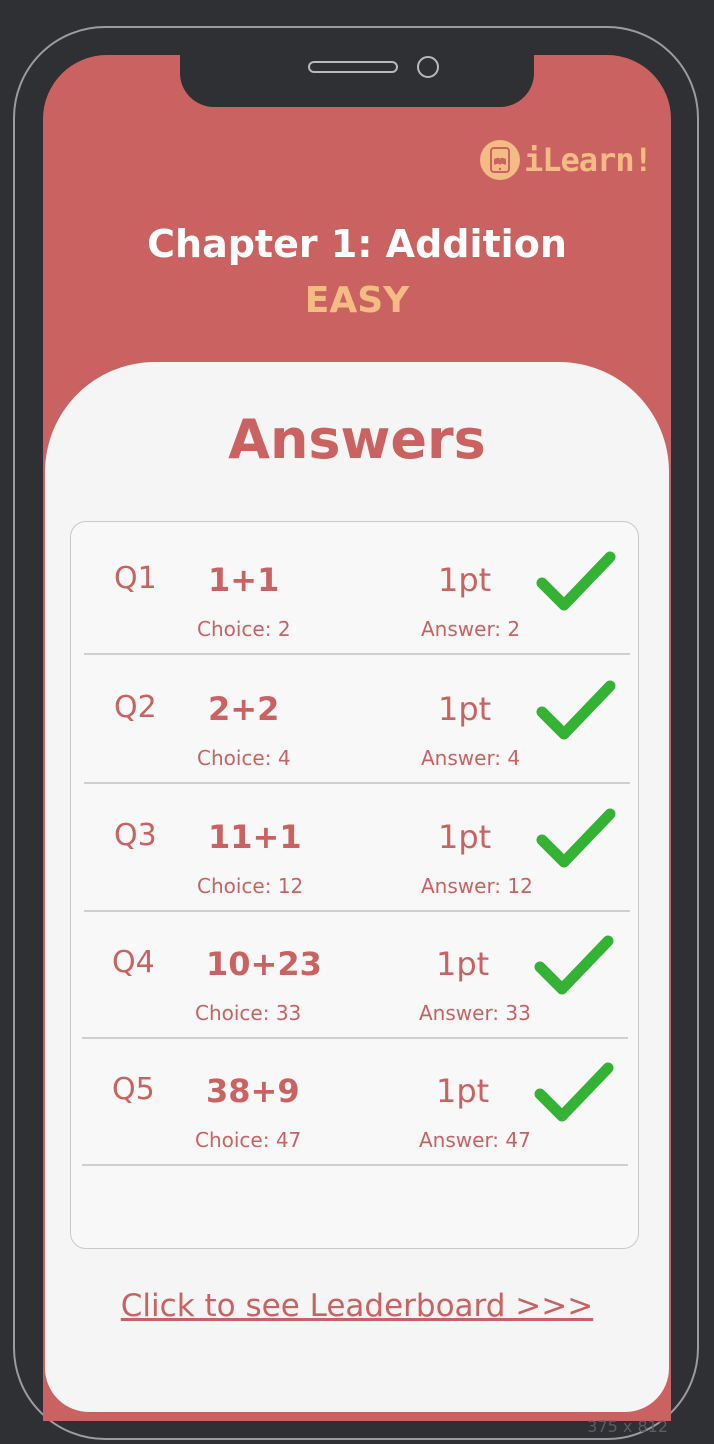  Describe the element at coordinates (135, 578) in the screenshot. I see `question-label: Q1` at that location.